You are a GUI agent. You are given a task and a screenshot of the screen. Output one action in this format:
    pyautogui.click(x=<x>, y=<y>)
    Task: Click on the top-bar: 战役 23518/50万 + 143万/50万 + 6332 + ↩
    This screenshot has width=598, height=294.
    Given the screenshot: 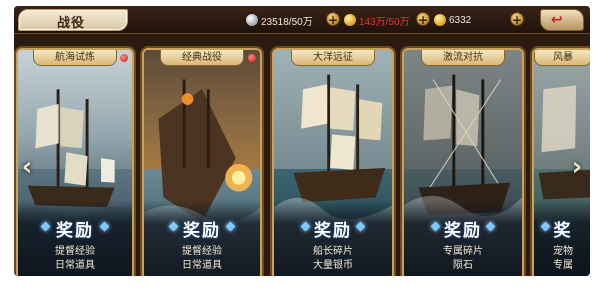 What is the action you would take?
    pyautogui.click(x=302, y=20)
    